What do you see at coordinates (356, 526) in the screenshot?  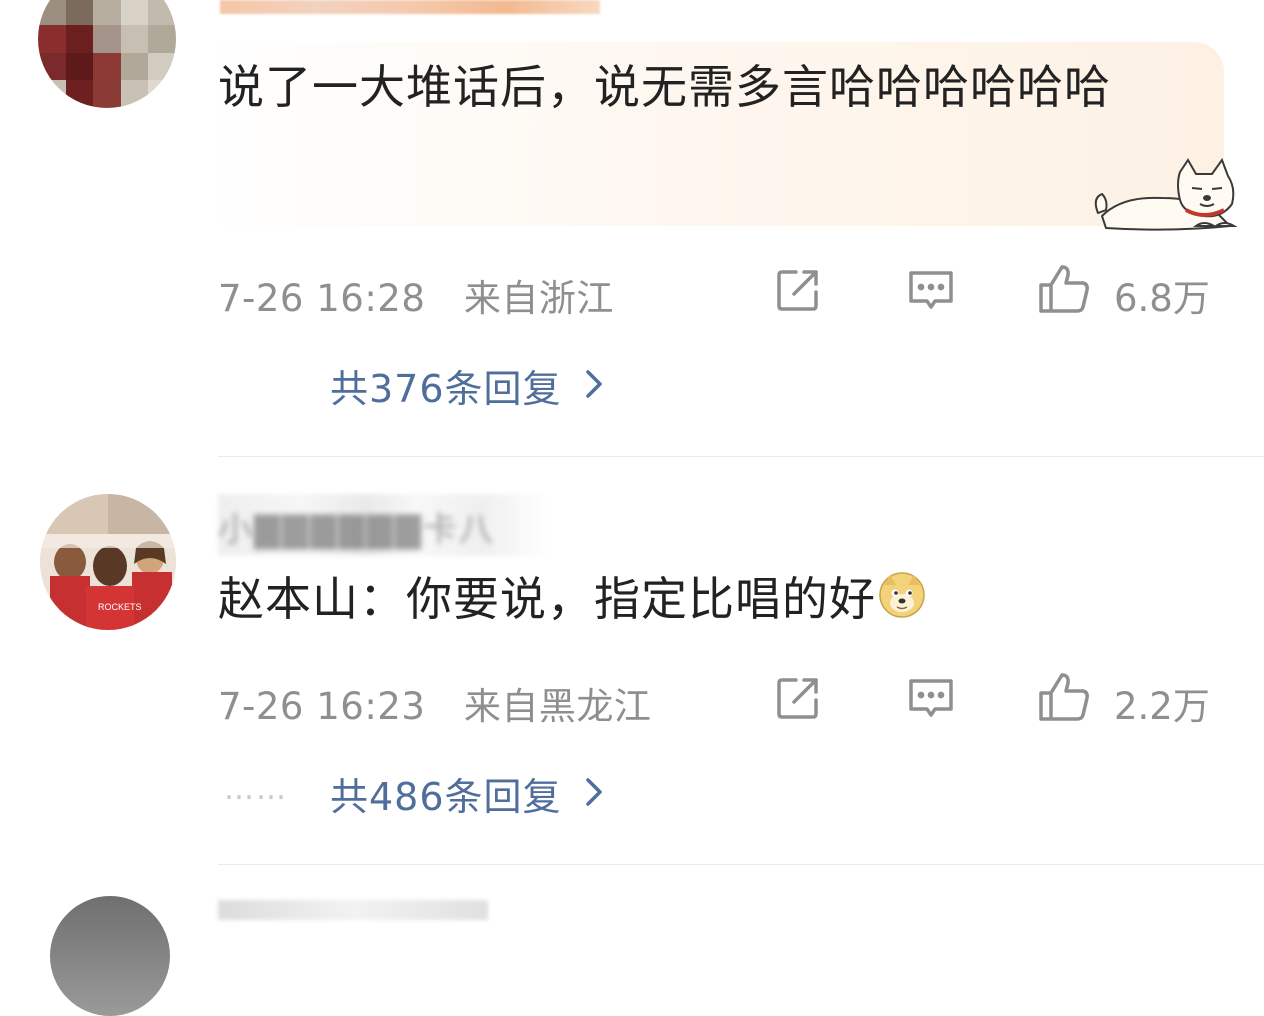 I see `username: 小▇▇▇▇▇▇卡八` at bounding box center [356, 526].